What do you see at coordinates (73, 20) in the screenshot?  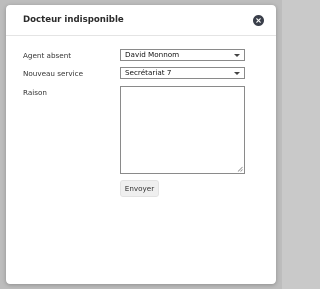 I see `dialog-title: Docteur indisponible` at bounding box center [73, 20].